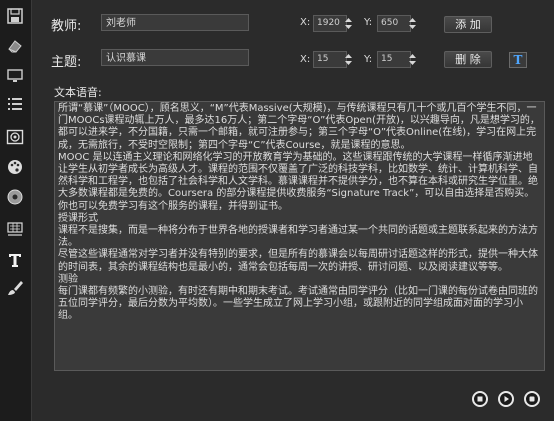  I want to click on topic-y-spin-arrows, so click(412, 59).